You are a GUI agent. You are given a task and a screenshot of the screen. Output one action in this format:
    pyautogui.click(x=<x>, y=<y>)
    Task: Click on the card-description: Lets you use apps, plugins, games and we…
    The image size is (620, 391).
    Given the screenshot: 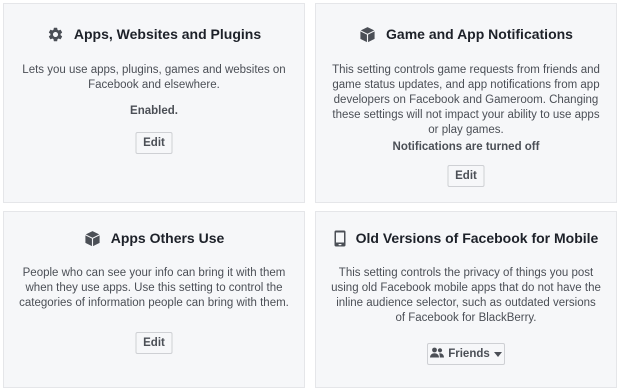 What is the action you would take?
    pyautogui.click(x=154, y=77)
    